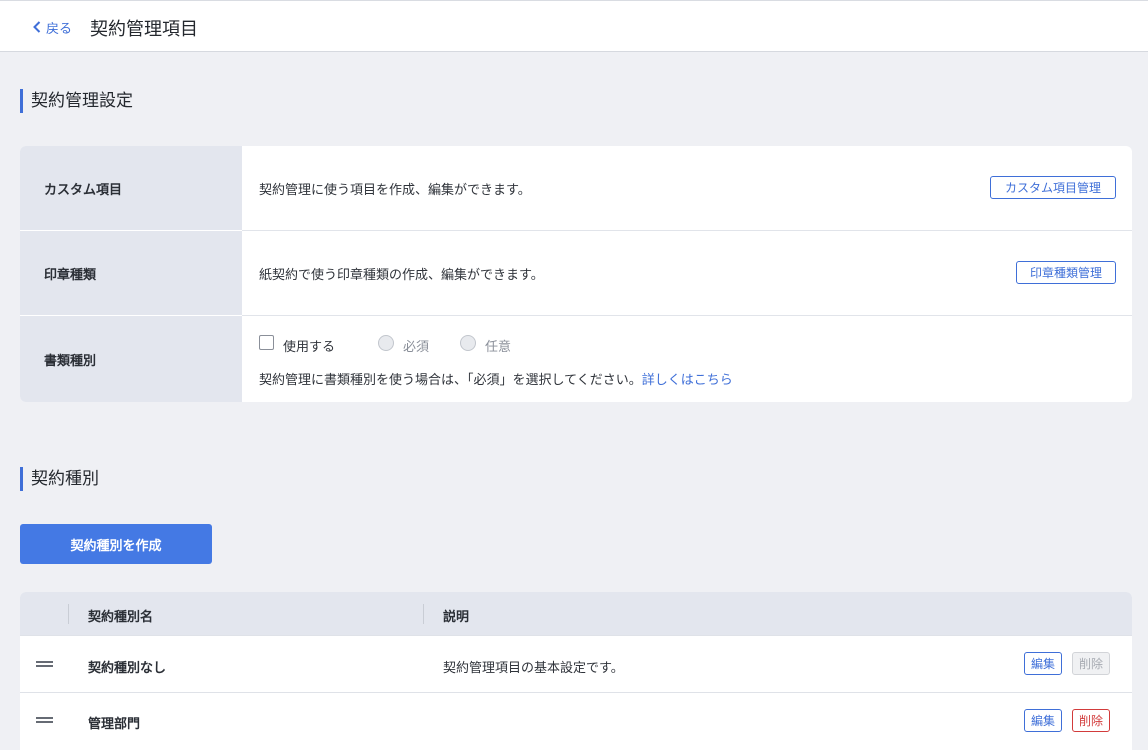 This screenshot has width=1148, height=750. What do you see at coordinates (386, 343) in the screenshot?
I see `required-radio` at bounding box center [386, 343].